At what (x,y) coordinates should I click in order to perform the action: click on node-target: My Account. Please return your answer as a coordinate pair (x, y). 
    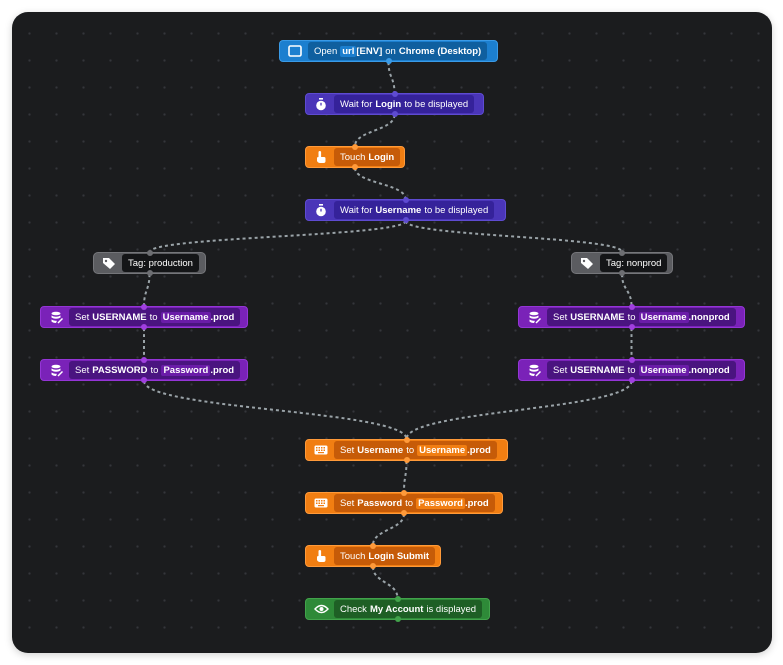
    Looking at the image, I should click on (396, 609).